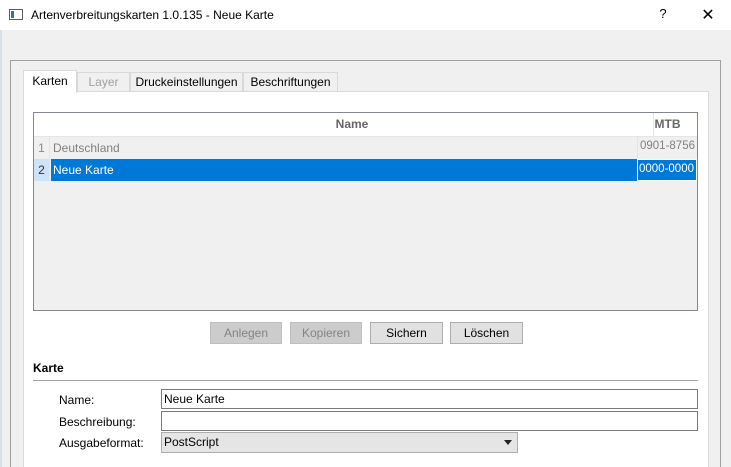  I want to click on tab-layer: Layer, so click(103, 81).